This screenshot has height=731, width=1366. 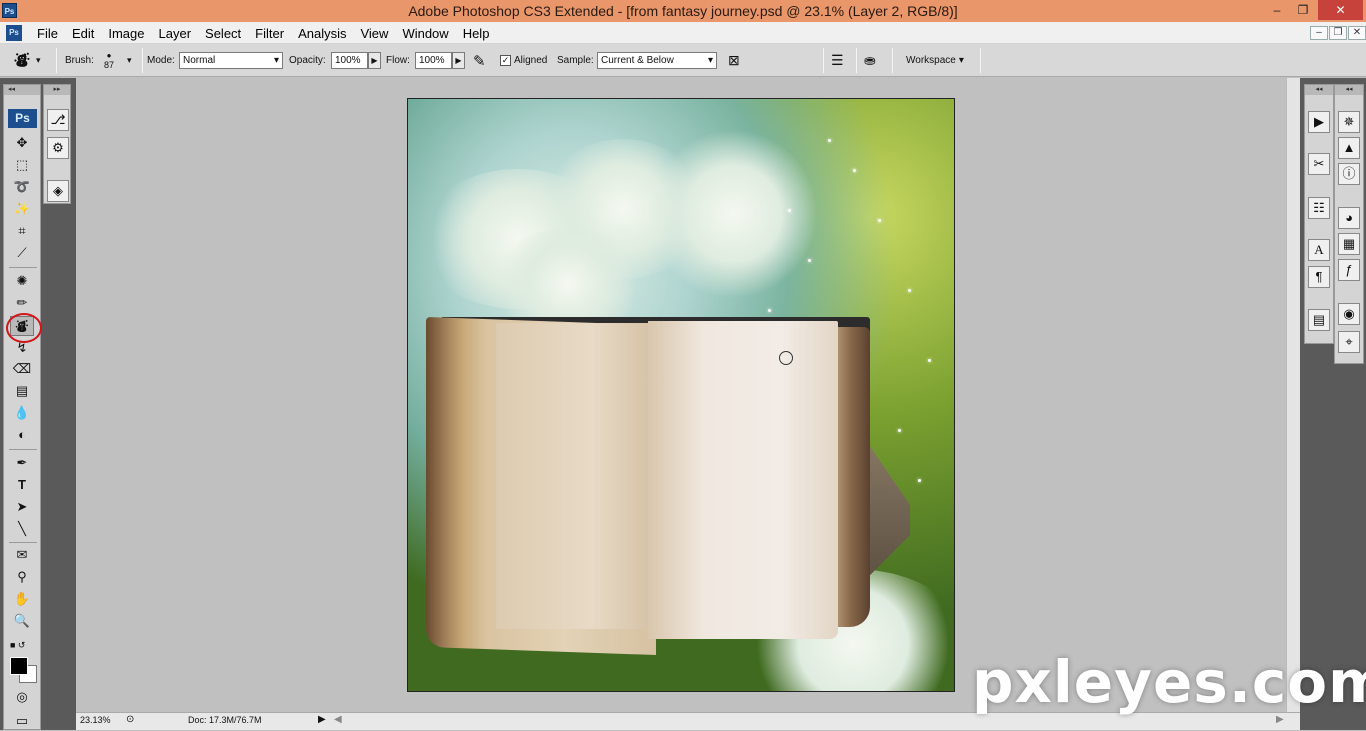 I want to click on right-dock-a: ◂◂ ▶ ✂ ☷ A ¶ ▤, so click(x=1319, y=214).